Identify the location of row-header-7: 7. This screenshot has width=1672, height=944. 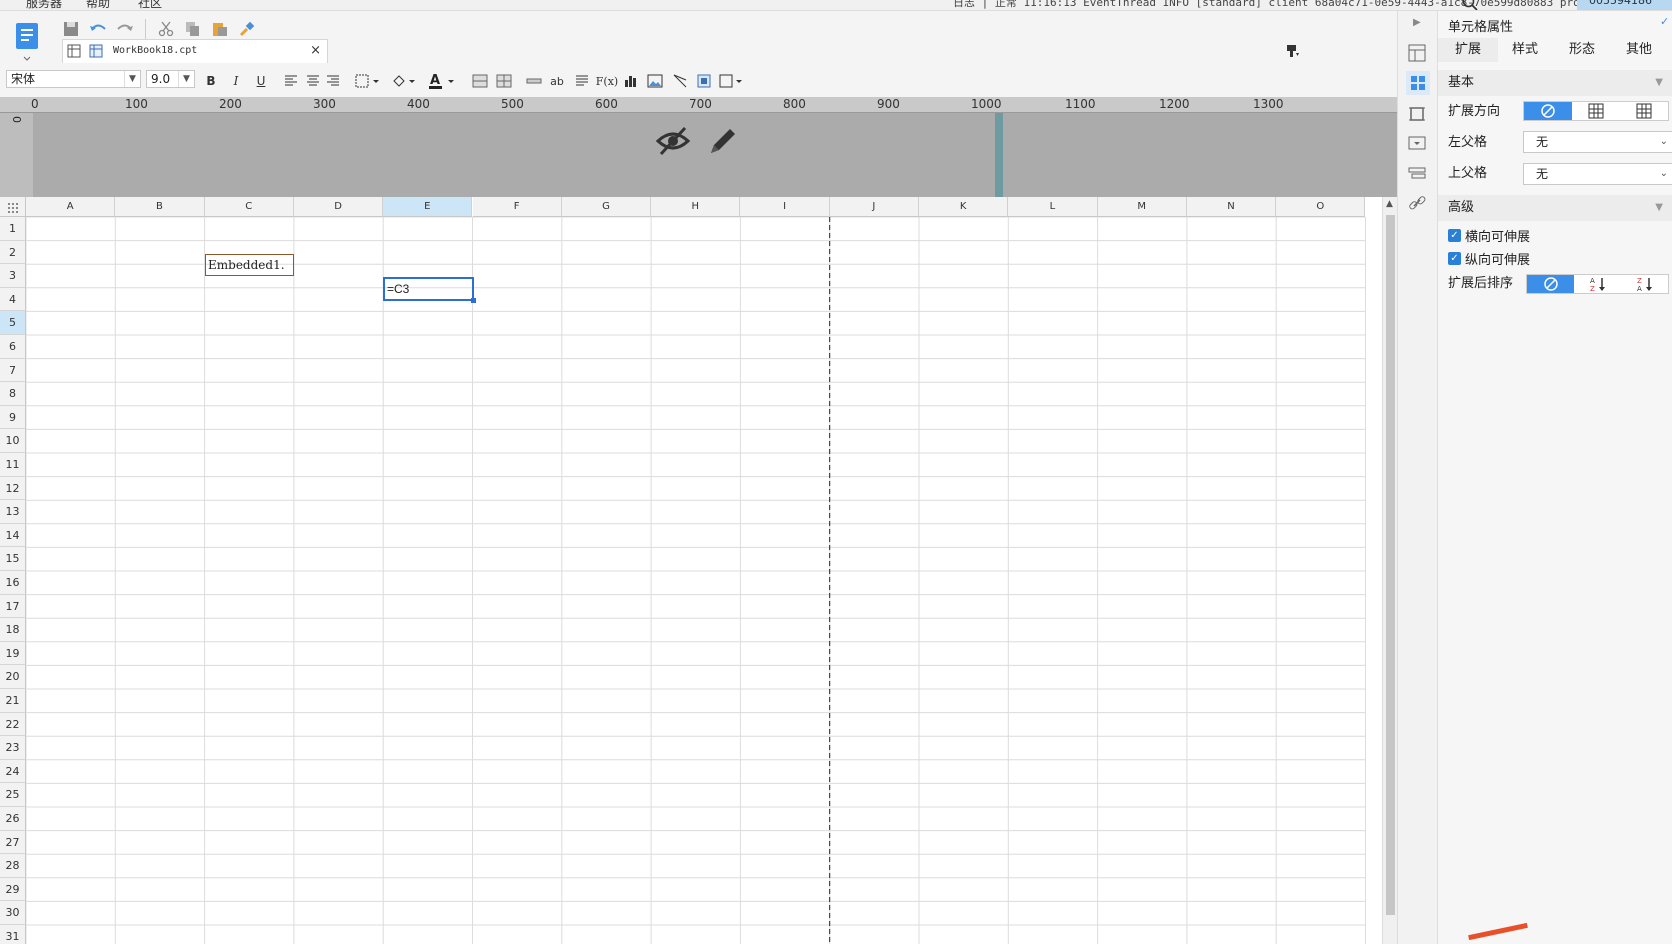
(13, 370).